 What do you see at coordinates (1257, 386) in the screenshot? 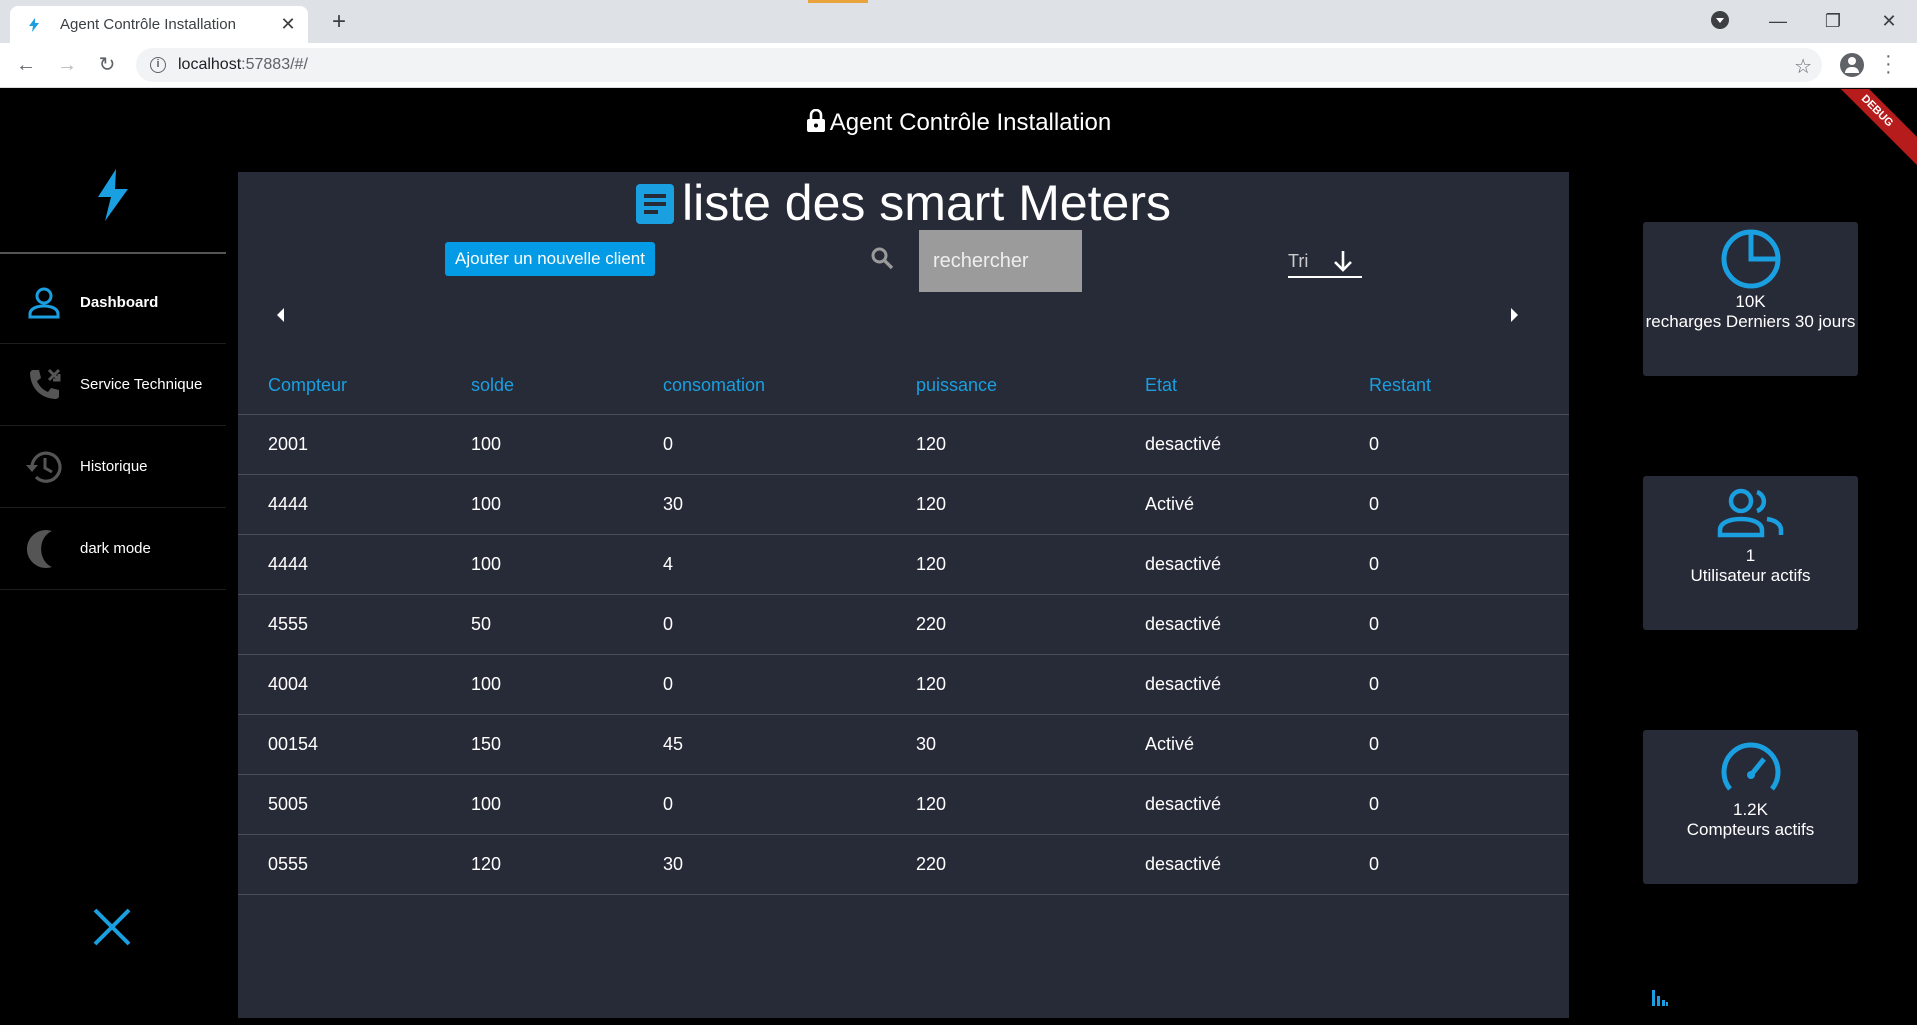
I see `column-header-etat: Etat` at bounding box center [1257, 386].